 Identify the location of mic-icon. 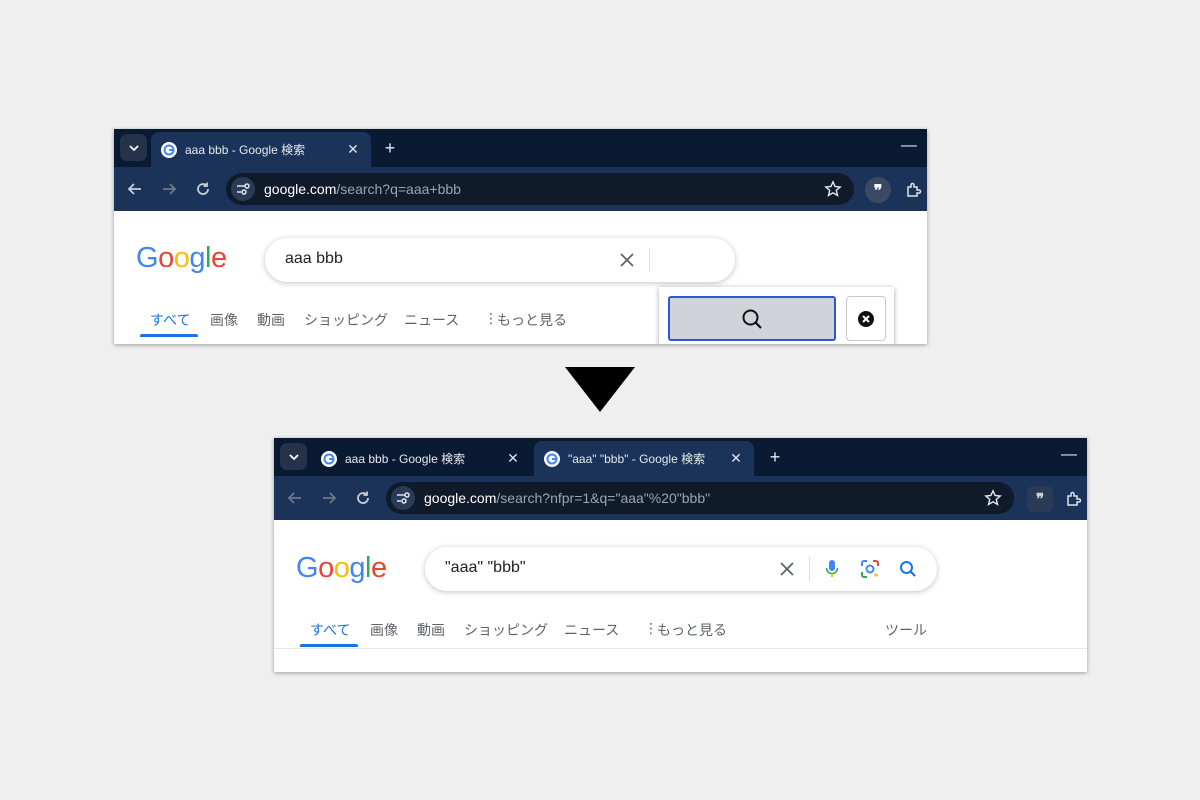
(832, 569).